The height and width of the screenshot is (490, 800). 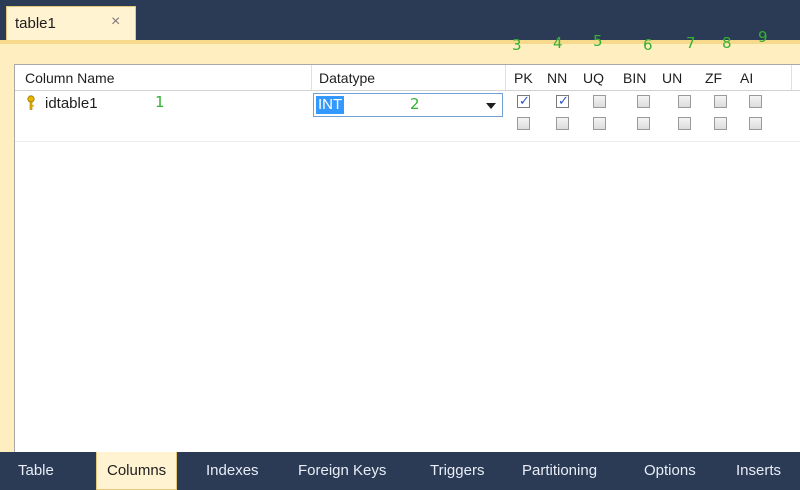 I want to click on annotation-6: 6, so click(x=648, y=45).